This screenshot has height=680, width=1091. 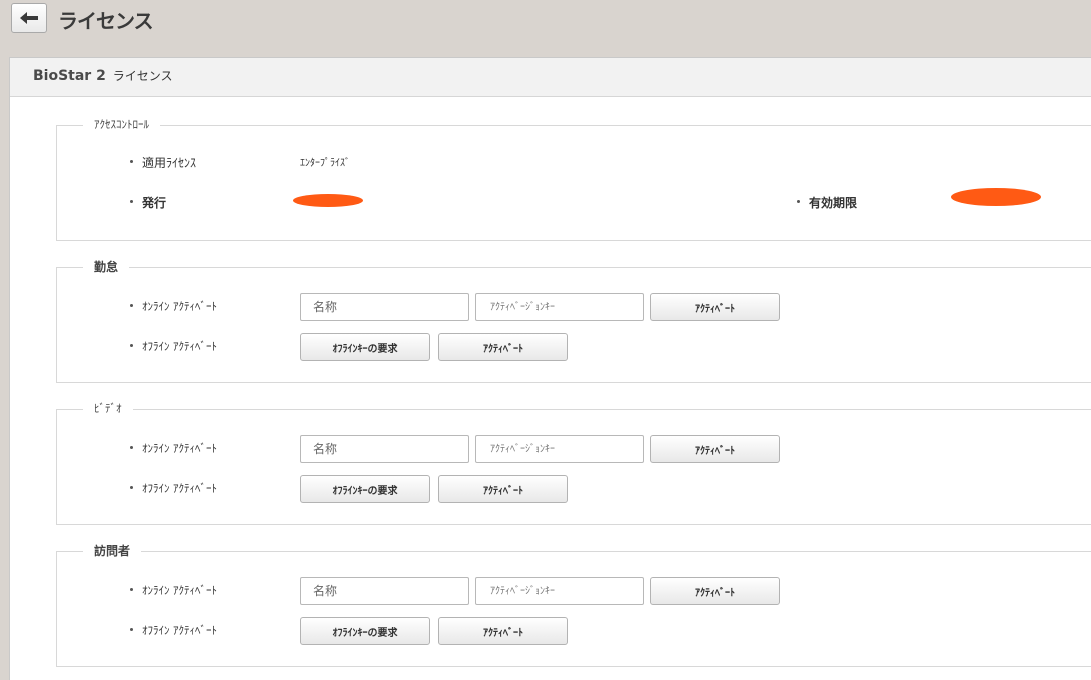 What do you see at coordinates (550, 77) in the screenshot?
I see `panel-header: BioStar 2 ライセンス` at bounding box center [550, 77].